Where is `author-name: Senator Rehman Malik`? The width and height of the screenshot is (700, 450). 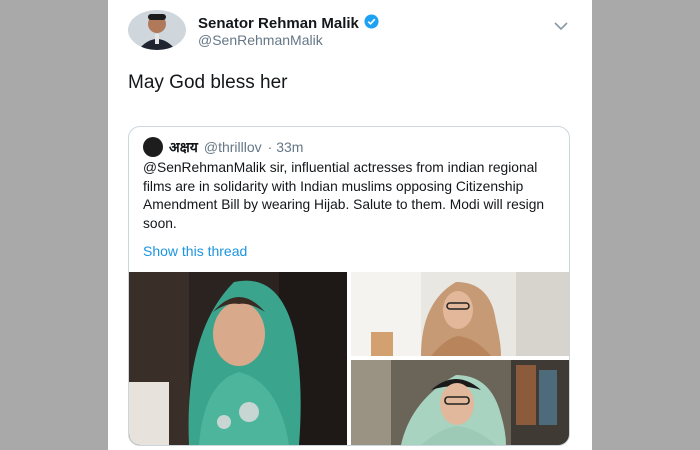
author-name: Senator Rehman Malik is located at coordinates (278, 23).